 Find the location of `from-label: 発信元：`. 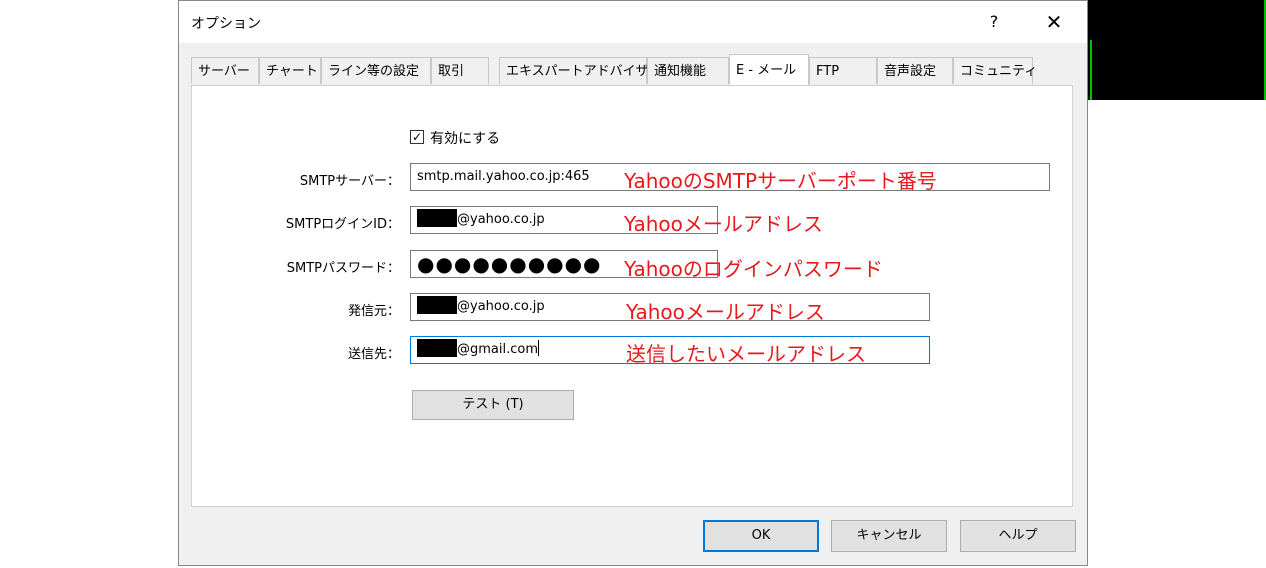

from-label: 発信元： is located at coordinates (373, 311).